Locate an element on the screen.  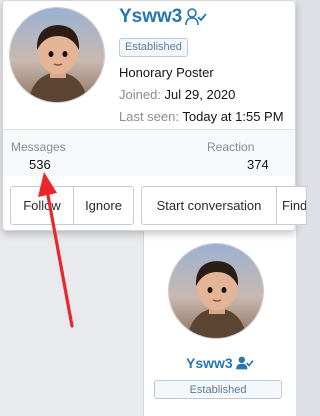
last-seen-info: Last seen: Today at 1:55 PM is located at coordinates (201, 116).